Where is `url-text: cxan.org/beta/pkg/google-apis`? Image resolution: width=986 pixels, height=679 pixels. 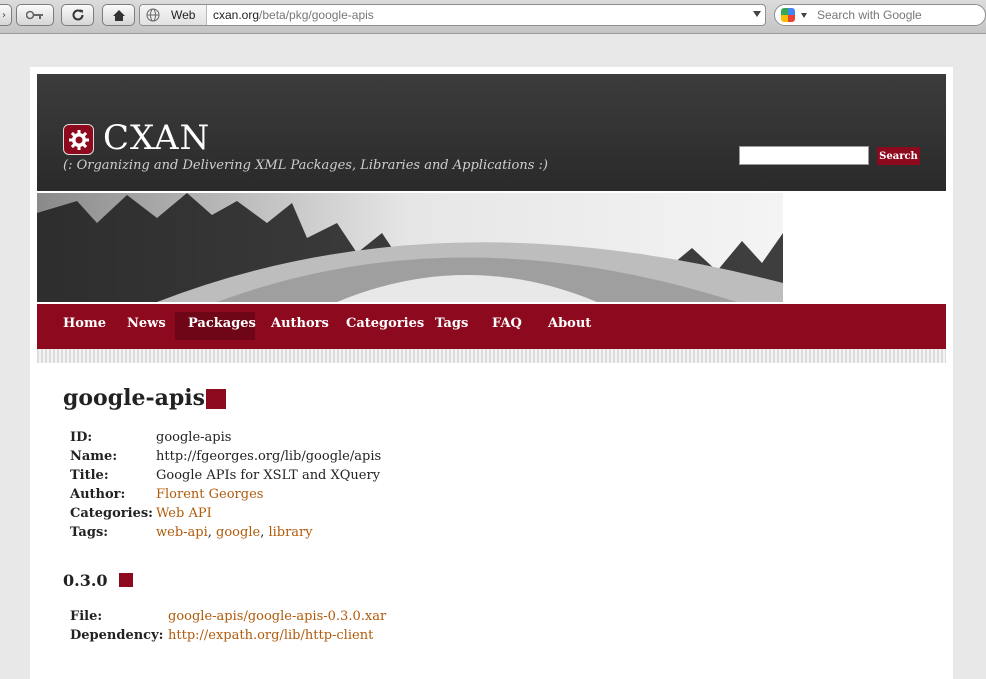 url-text: cxan.org/beta/pkg/google-apis is located at coordinates (293, 15).